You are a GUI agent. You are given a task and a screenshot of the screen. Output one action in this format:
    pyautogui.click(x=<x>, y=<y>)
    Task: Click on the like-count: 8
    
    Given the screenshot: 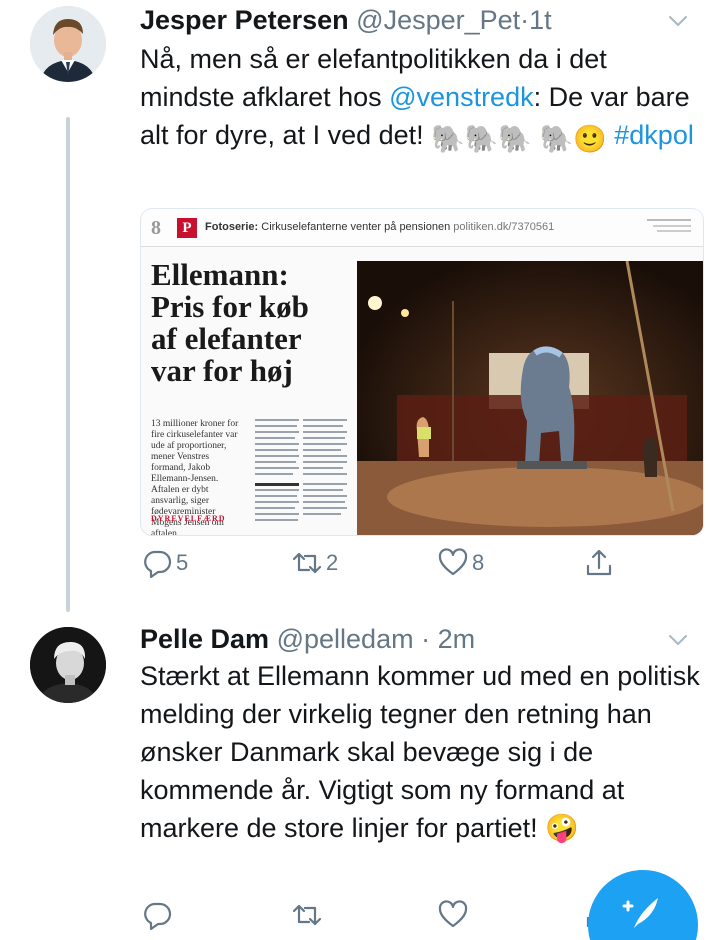 What is the action you would take?
    pyautogui.click(x=478, y=562)
    